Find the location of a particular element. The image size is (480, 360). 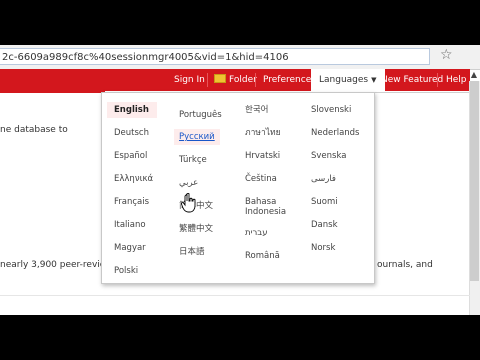

chevron-down-icon: ▼ is located at coordinates (374, 80).